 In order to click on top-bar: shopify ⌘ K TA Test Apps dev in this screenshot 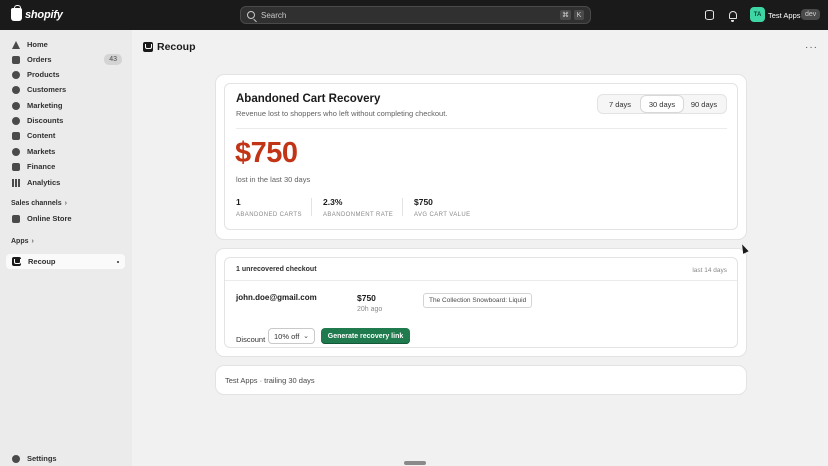, I will do `click(414, 15)`.